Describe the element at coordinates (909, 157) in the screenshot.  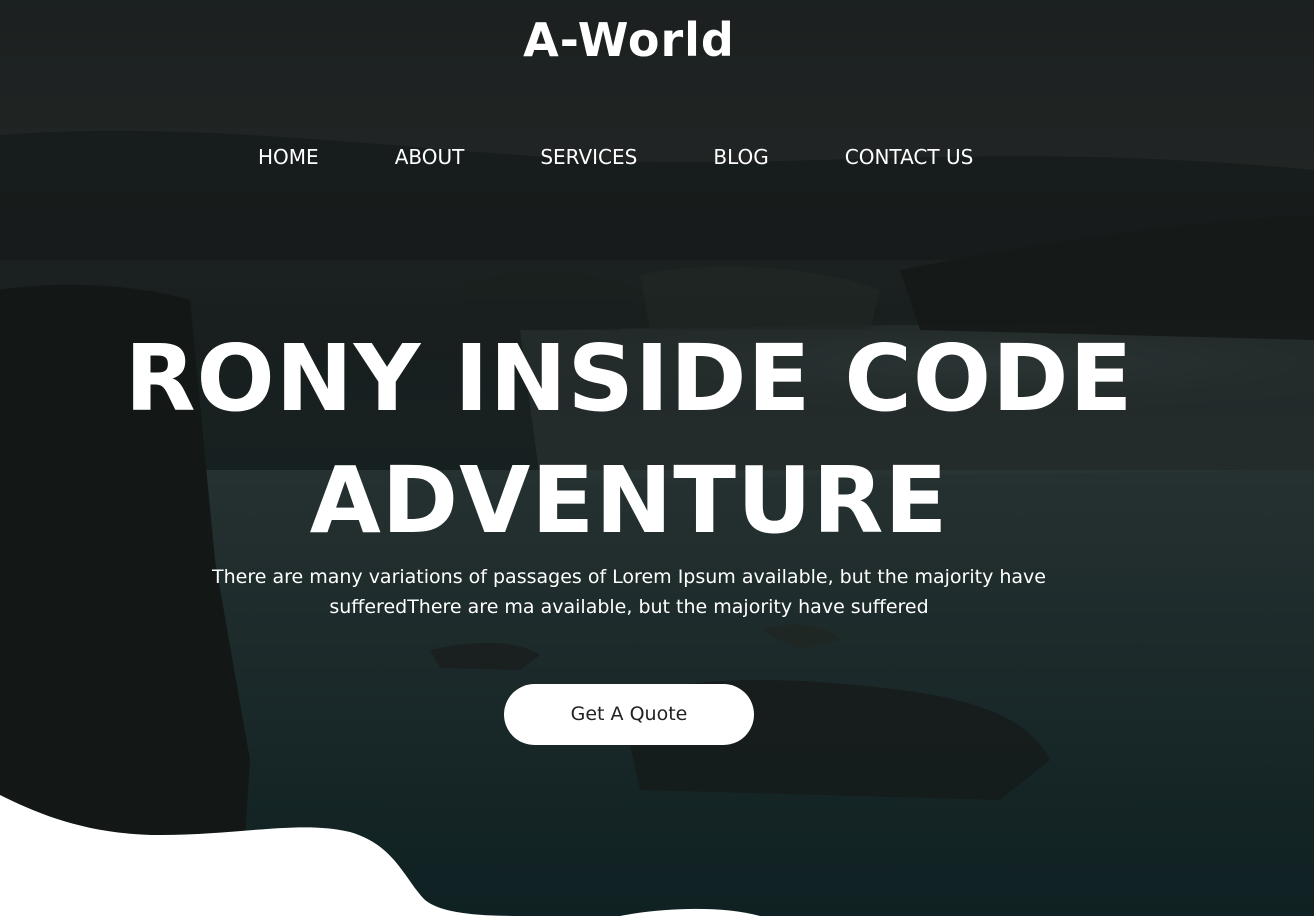
I see `nav-item-contact-us: CONTACT US` at that location.